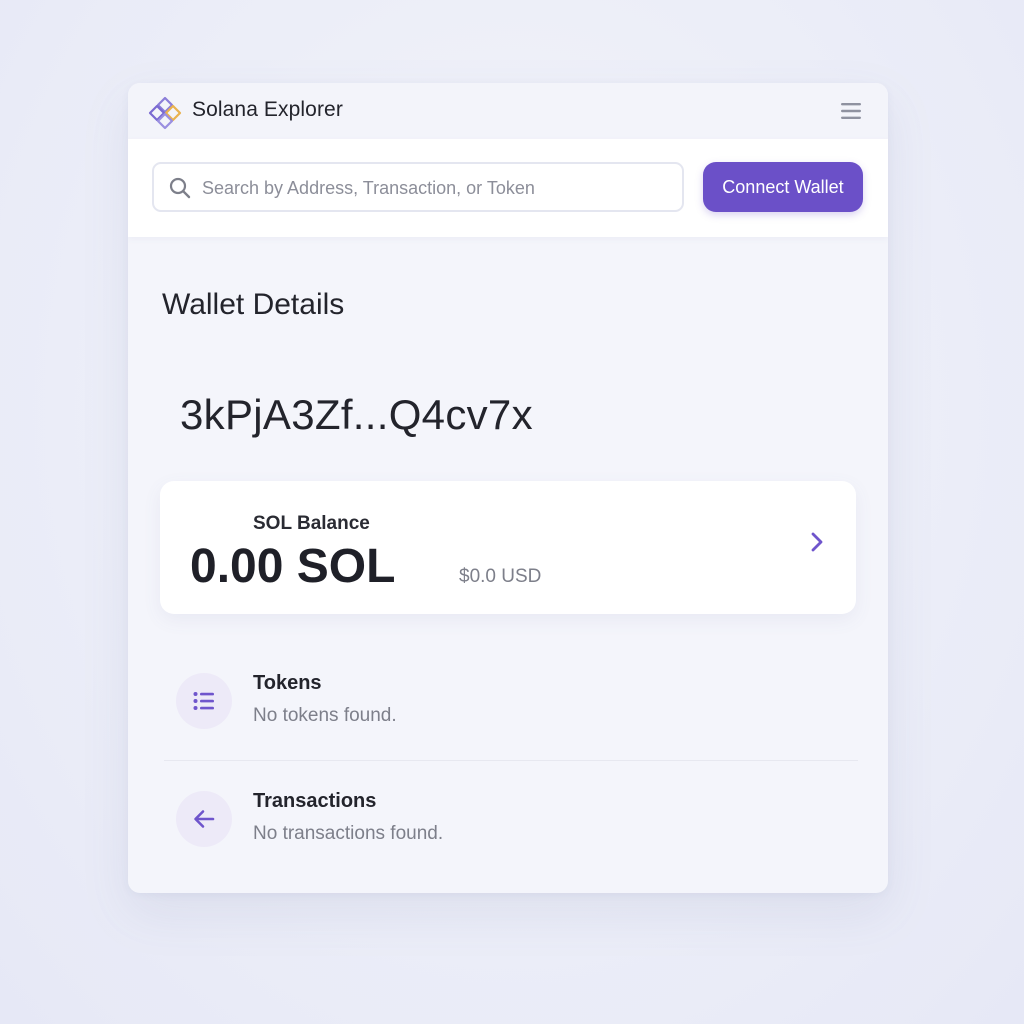  Describe the element at coordinates (325, 715) in the screenshot. I see `tokens-empty-message: No tokens found.` at that location.